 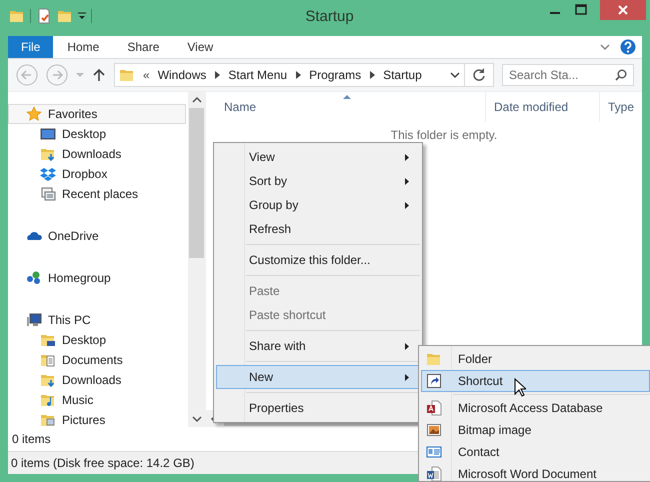 I want to click on menu-item: Sort by, so click(x=318, y=181).